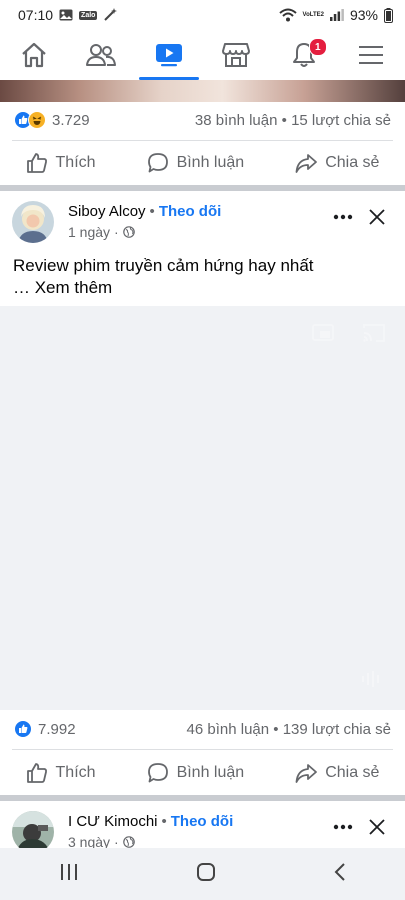 This screenshot has width=405, height=900. What do you see at coordinates (337, 729) in the screenshot?
I see `share-count: 139 lượt chia sẻ` at bounding box center [337, 729].